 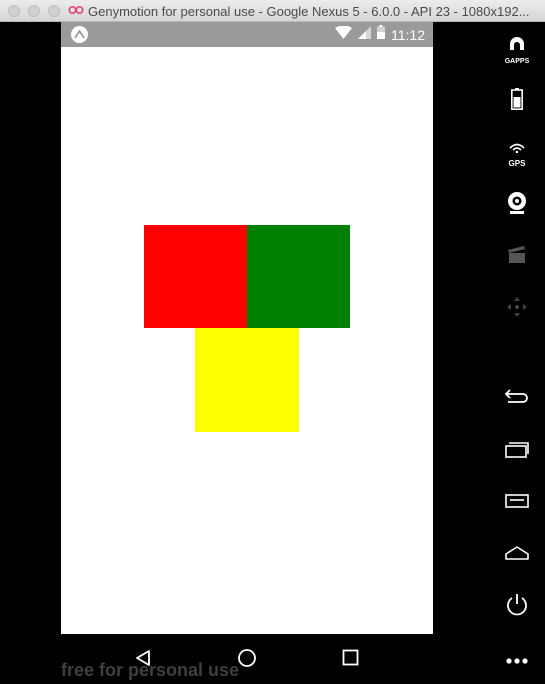 I want to click on menu-icon, so click(x=517, y=503).